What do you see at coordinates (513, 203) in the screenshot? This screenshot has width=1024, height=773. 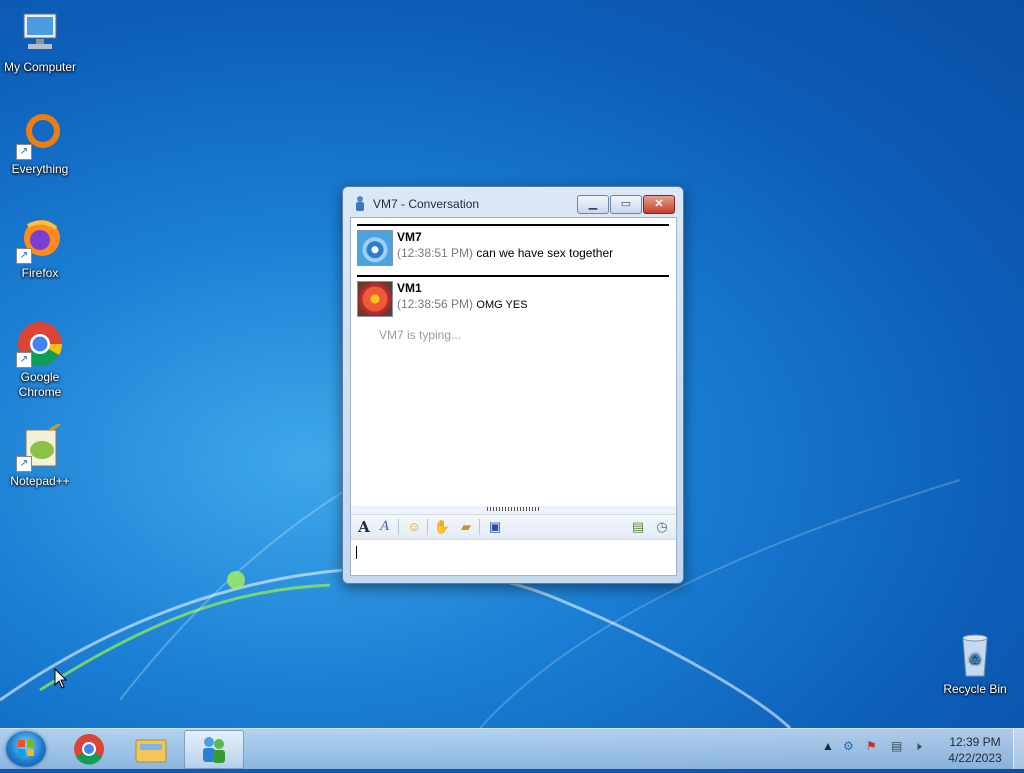 I see `window-titlebar: VM7 - Conversation ▁ ▭ ✕` at bounding box center [513, 203].